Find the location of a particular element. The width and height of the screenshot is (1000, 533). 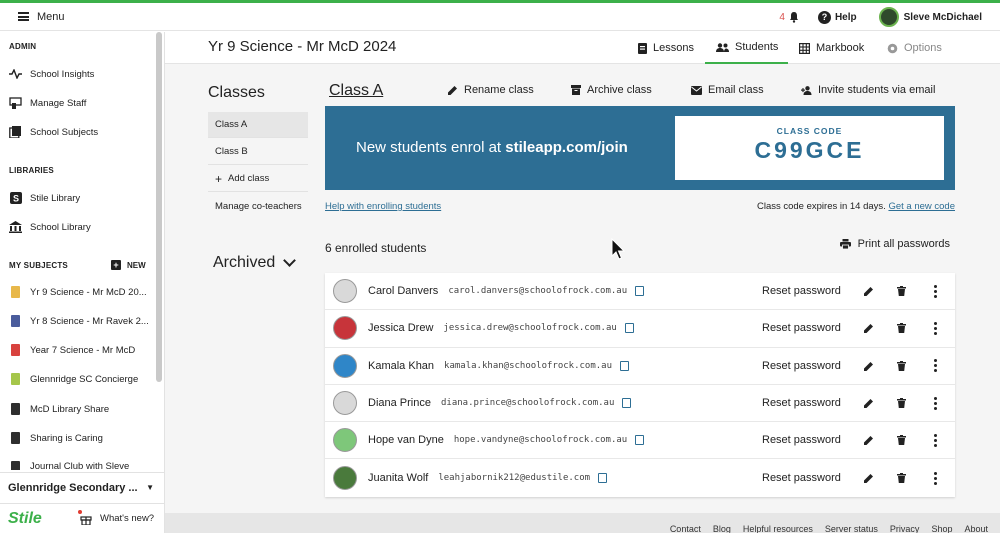

hamburger-icon is located at coordinates (23, 16).